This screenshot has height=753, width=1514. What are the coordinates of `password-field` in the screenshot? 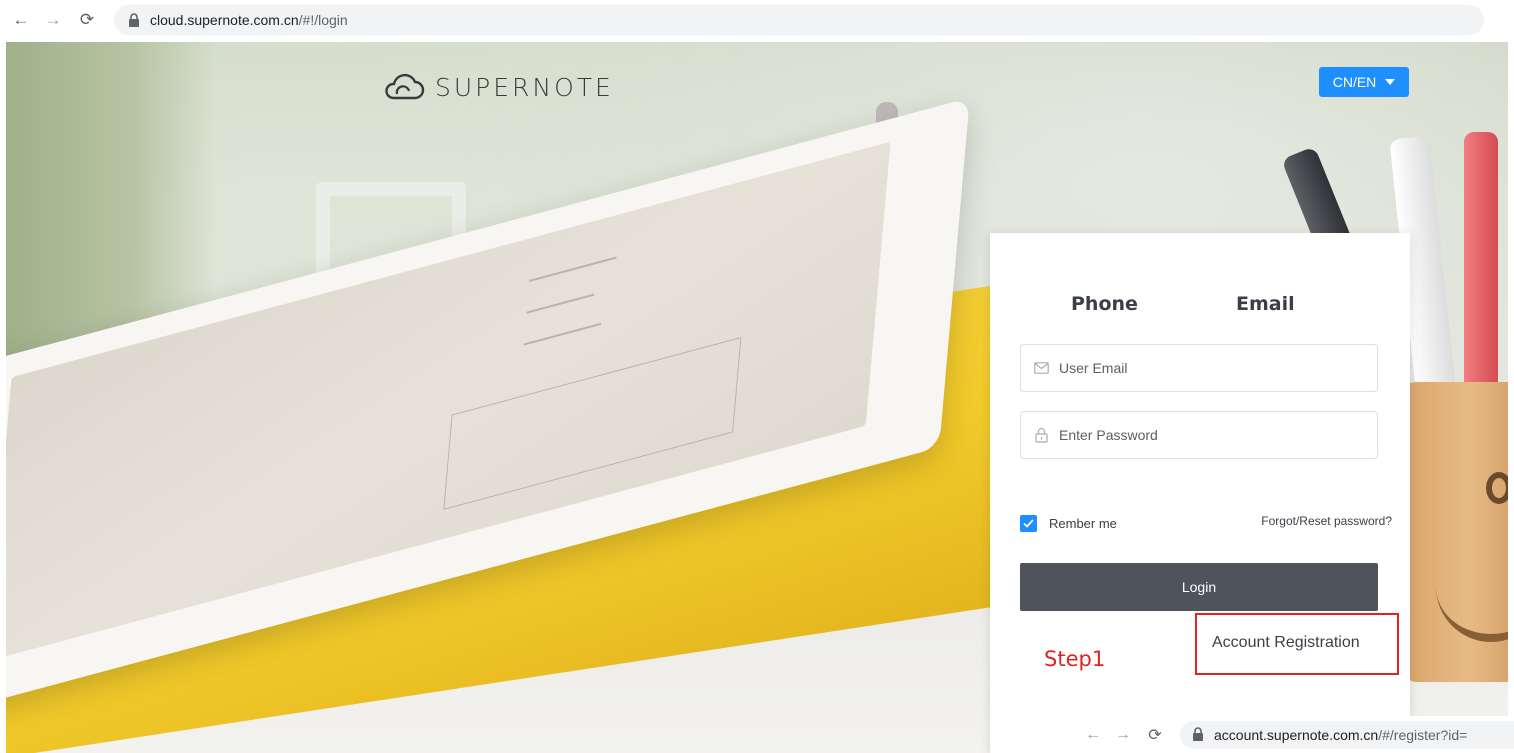 It's located at (1199, 435).